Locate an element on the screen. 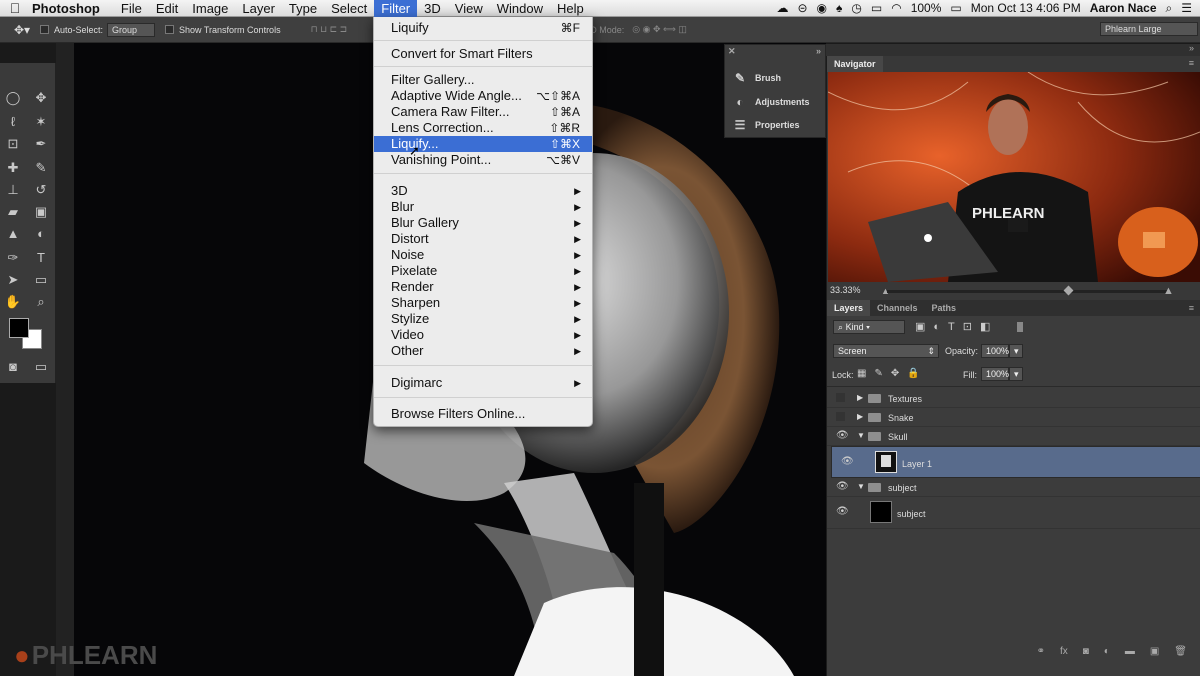  fill-input: 100% is located at coordinates (995, 374).